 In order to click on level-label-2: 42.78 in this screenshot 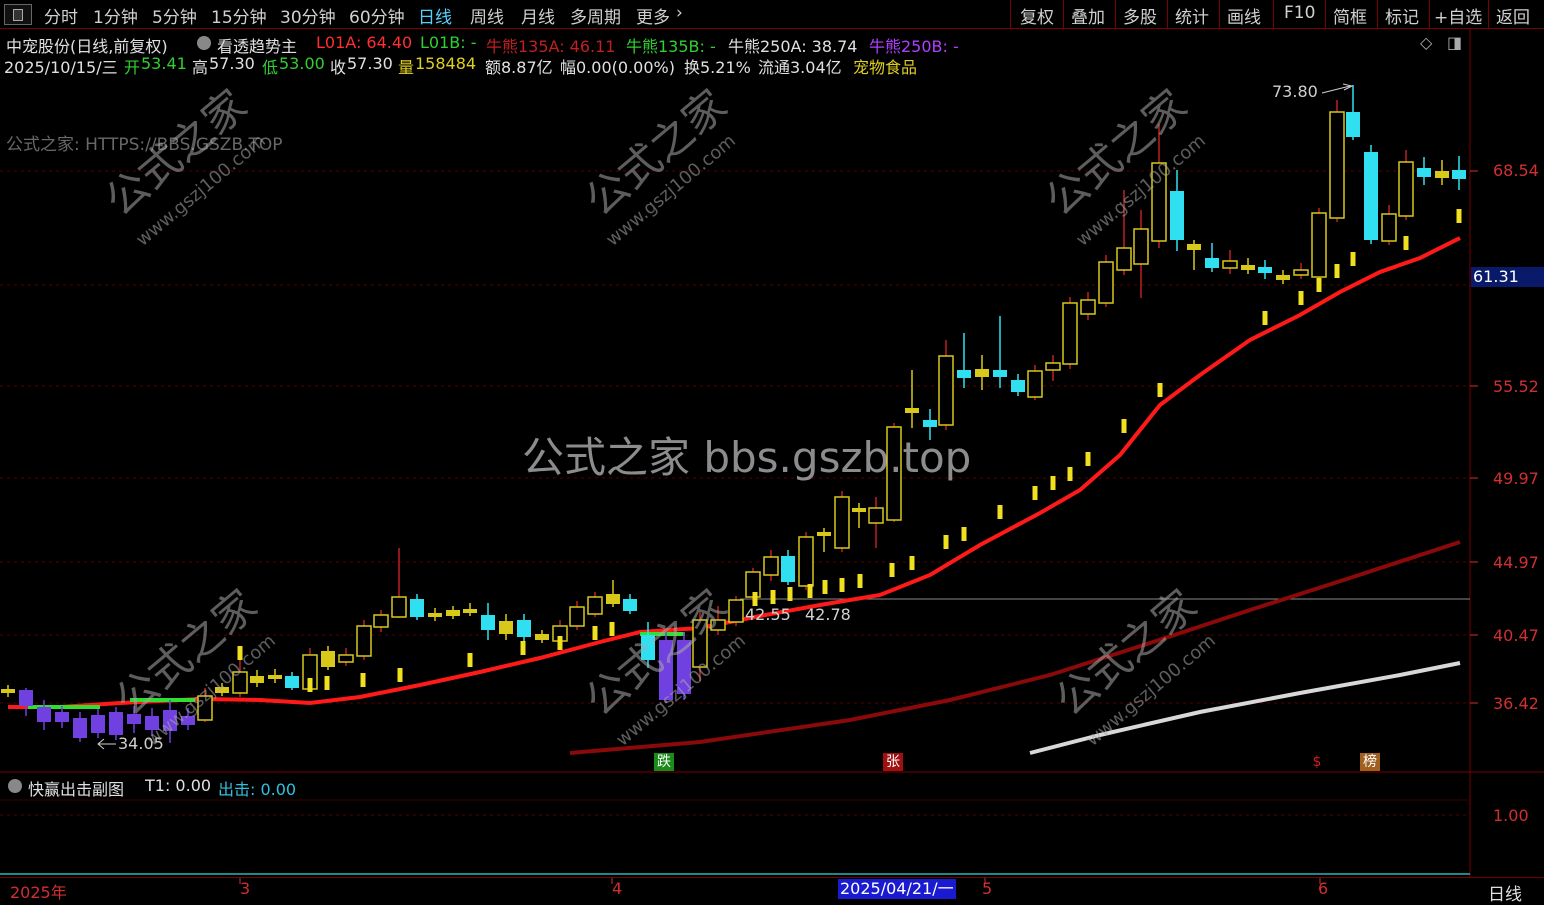, I will do `click(828, 614)`.